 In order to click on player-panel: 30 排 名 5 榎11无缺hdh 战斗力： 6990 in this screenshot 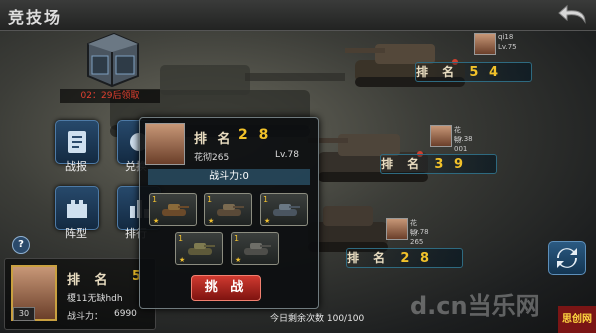, I will do `click(80, 294)`.